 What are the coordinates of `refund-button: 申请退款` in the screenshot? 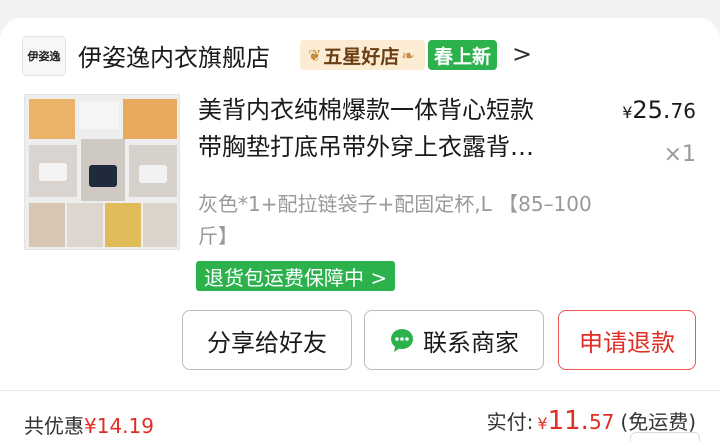 It's located at (627, 340).